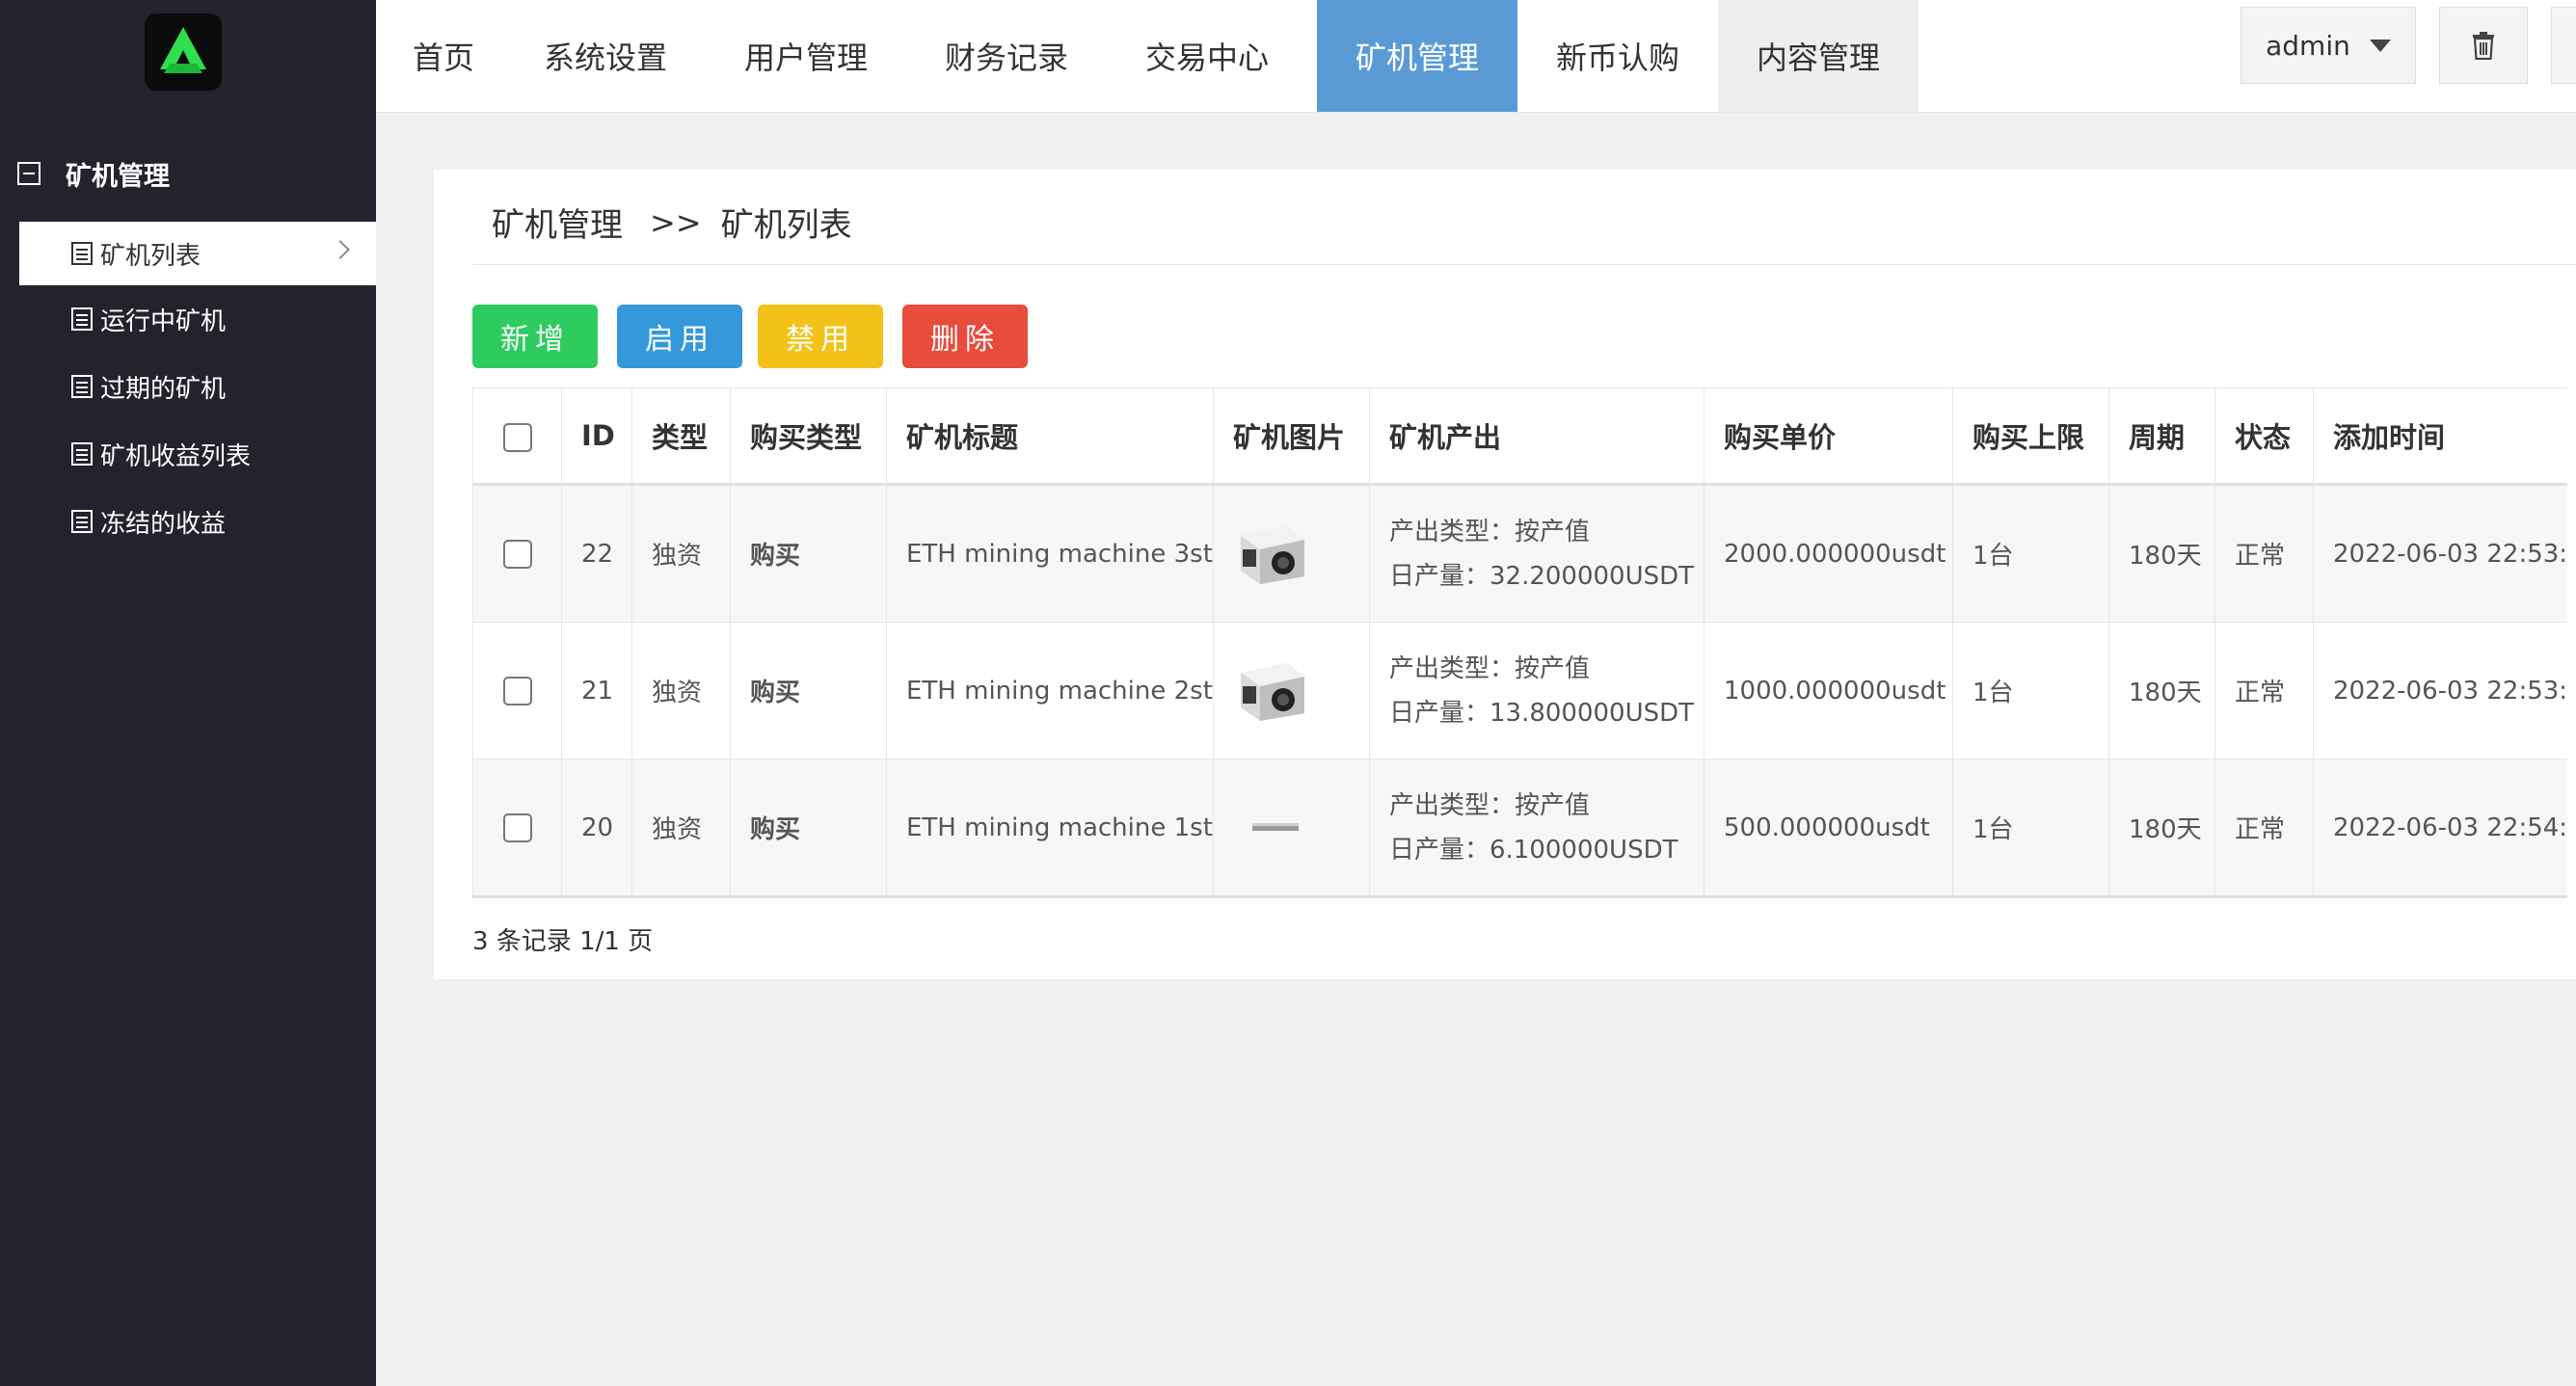 This screenshot has height=1386, width=2576. Describe the element at coordinates (1829, 436) in the screenshot. I see `column-header: 购买单价` at that location.